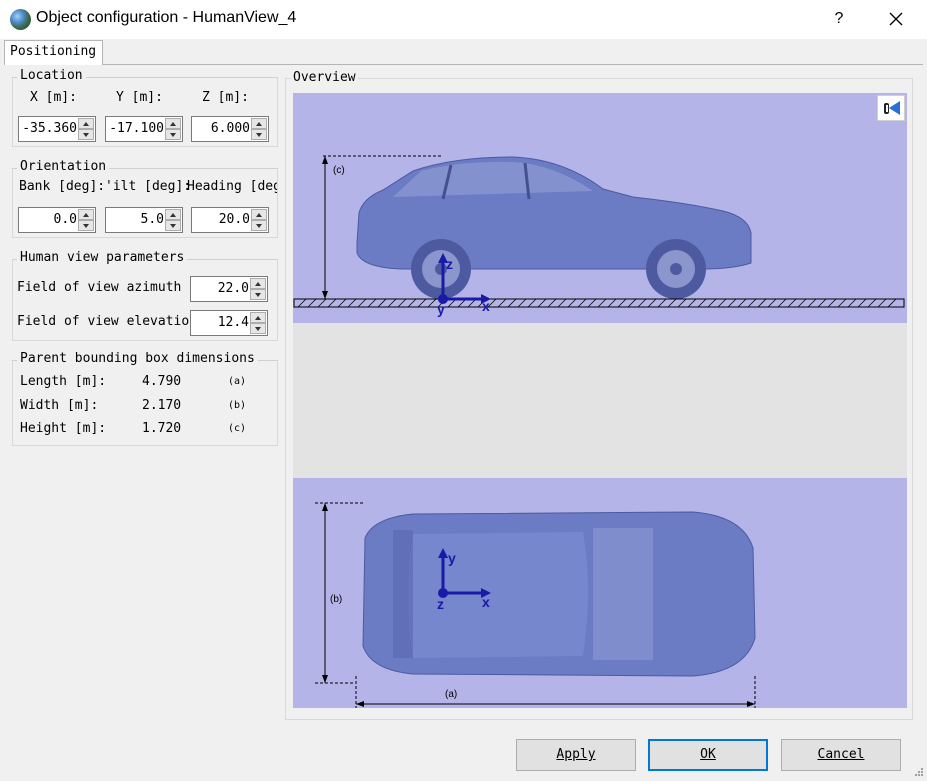 The image size is (927, 781). Describe the element at coordinates (258, 294) in the screenshot. I see `azimuth-decrement-button` at that location.